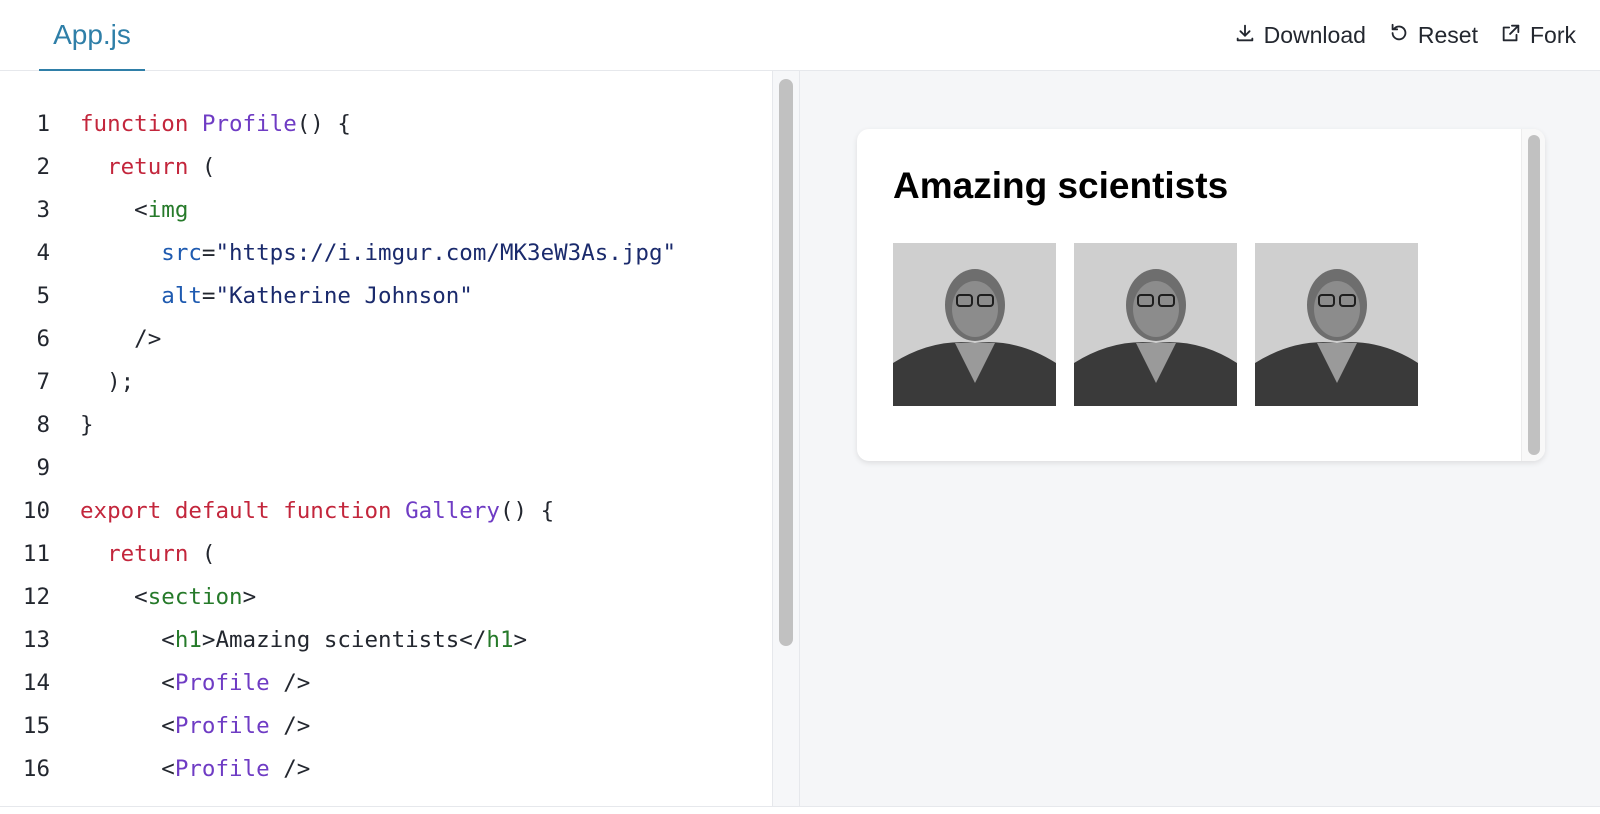  I want to click on code-line: 10 export default function Gallery() {, so click(277, 510).